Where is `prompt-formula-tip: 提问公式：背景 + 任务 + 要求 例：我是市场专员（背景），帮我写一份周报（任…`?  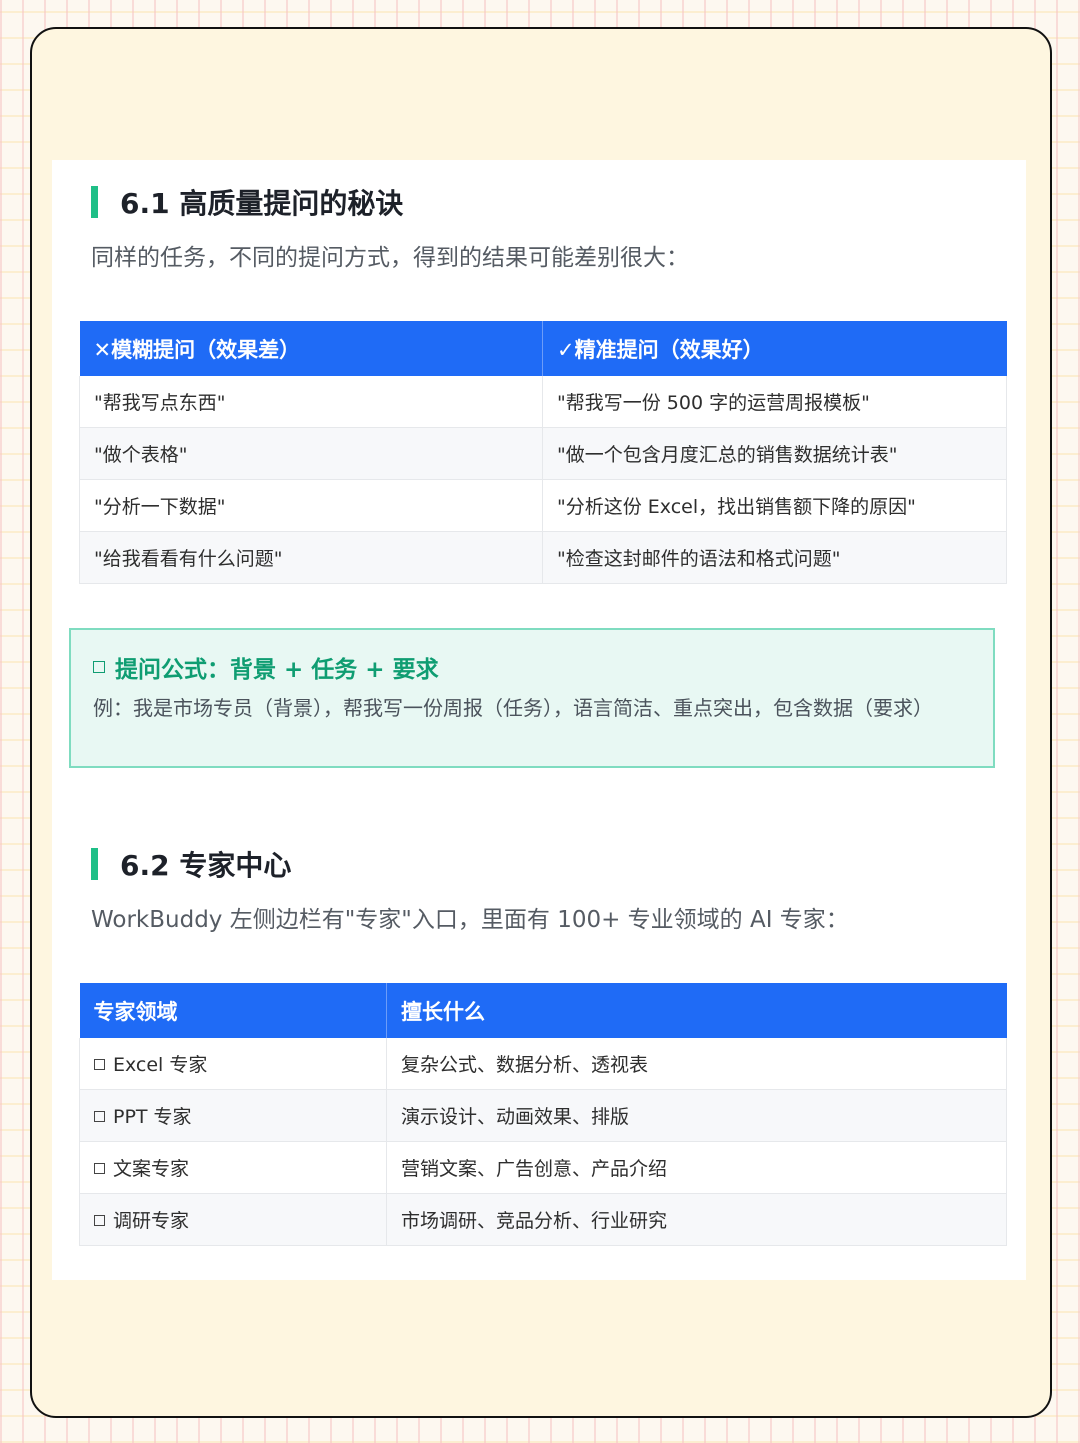 prompt-formula-tip: 提问公式：背景 + 任务 + 要求 例：我是市场专员（背景），帮我写一份周报（任… is located at coordinates (532, 698).